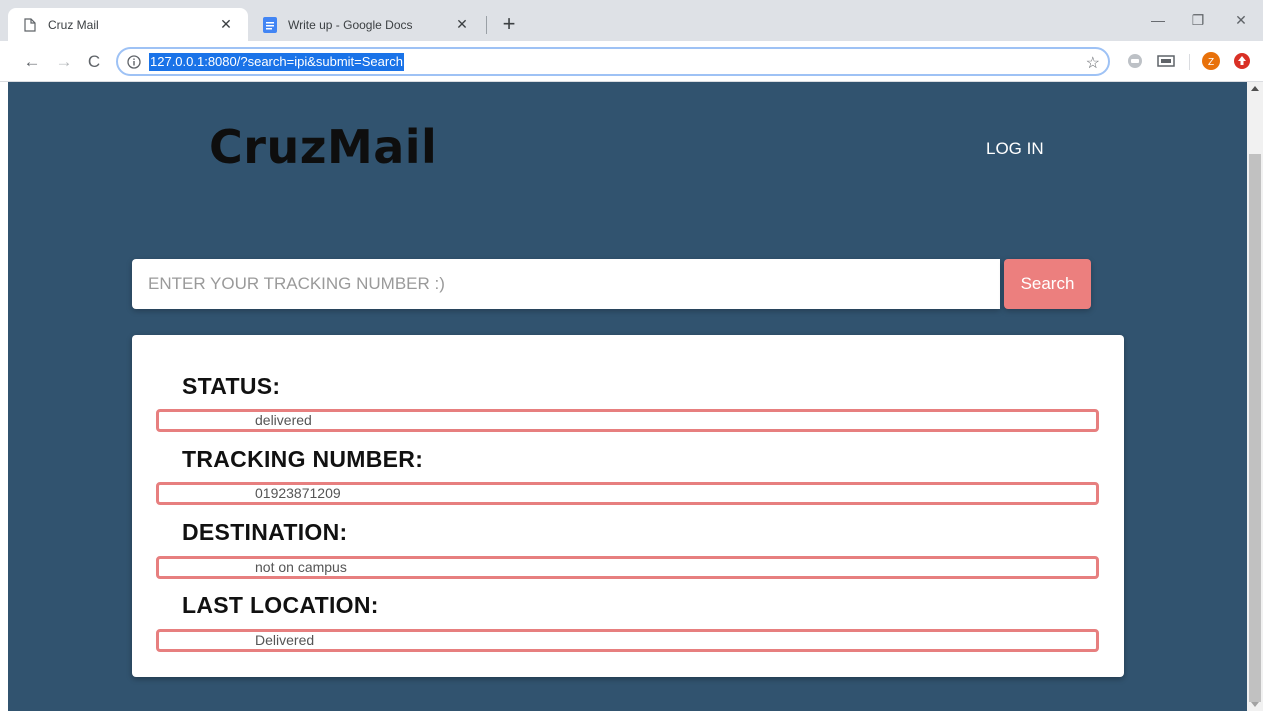 Image resolution: width=1263 pixels, height=711 pixels. Describe the element at coordinates (303, 459) in the screenshot. I see `tracking-number-label: TRACKING NUMBER:` at that location.